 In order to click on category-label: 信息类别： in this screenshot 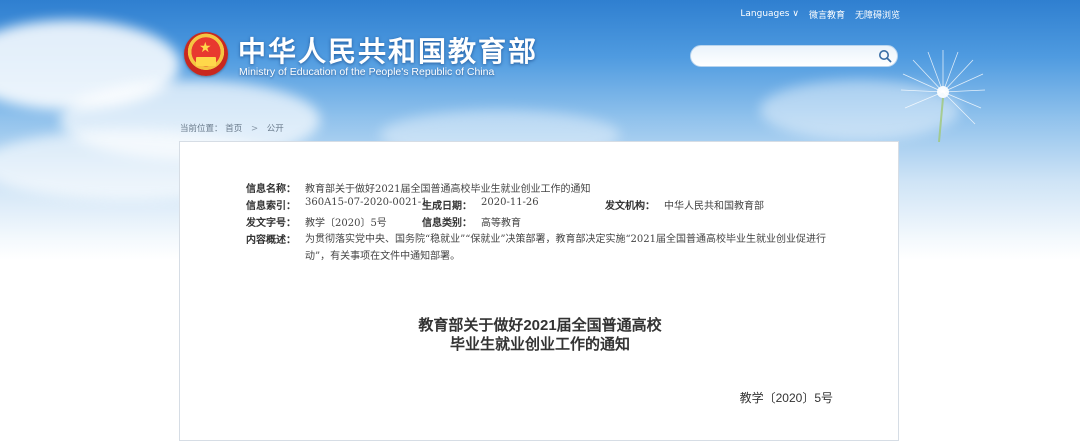, I will do `click(447, 223)`.